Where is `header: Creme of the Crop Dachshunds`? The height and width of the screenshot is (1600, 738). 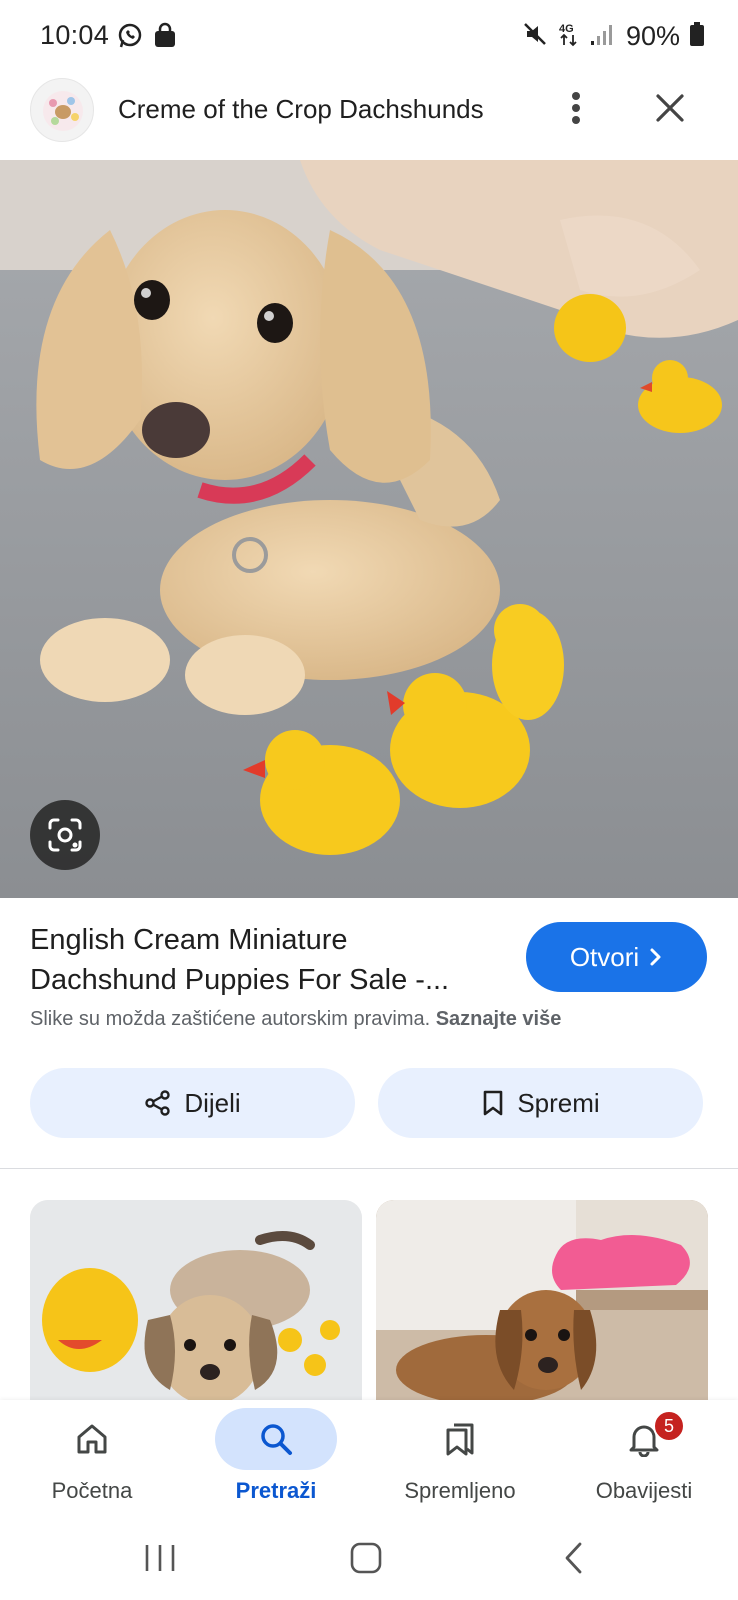
header: Creme of the Crop Dachshunds is located at coordinates (369, 118).